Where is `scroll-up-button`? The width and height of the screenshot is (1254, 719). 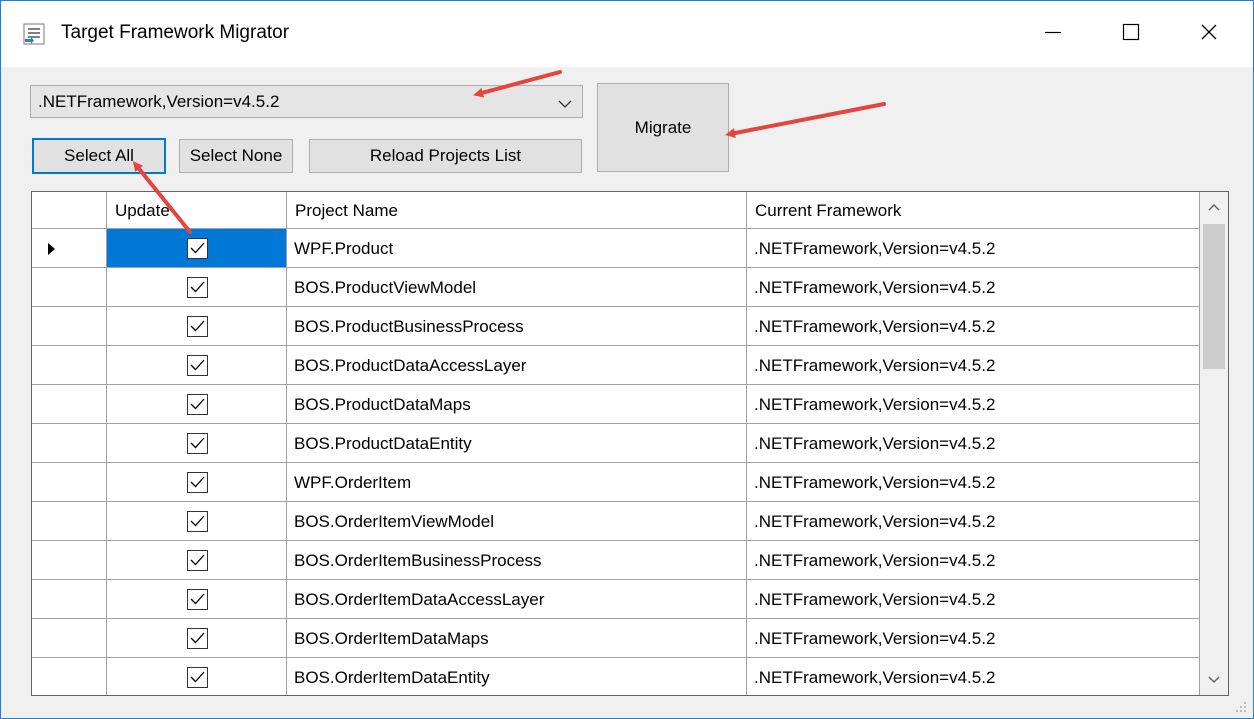 scroll-up-button is located at coordinates (1214, 207).